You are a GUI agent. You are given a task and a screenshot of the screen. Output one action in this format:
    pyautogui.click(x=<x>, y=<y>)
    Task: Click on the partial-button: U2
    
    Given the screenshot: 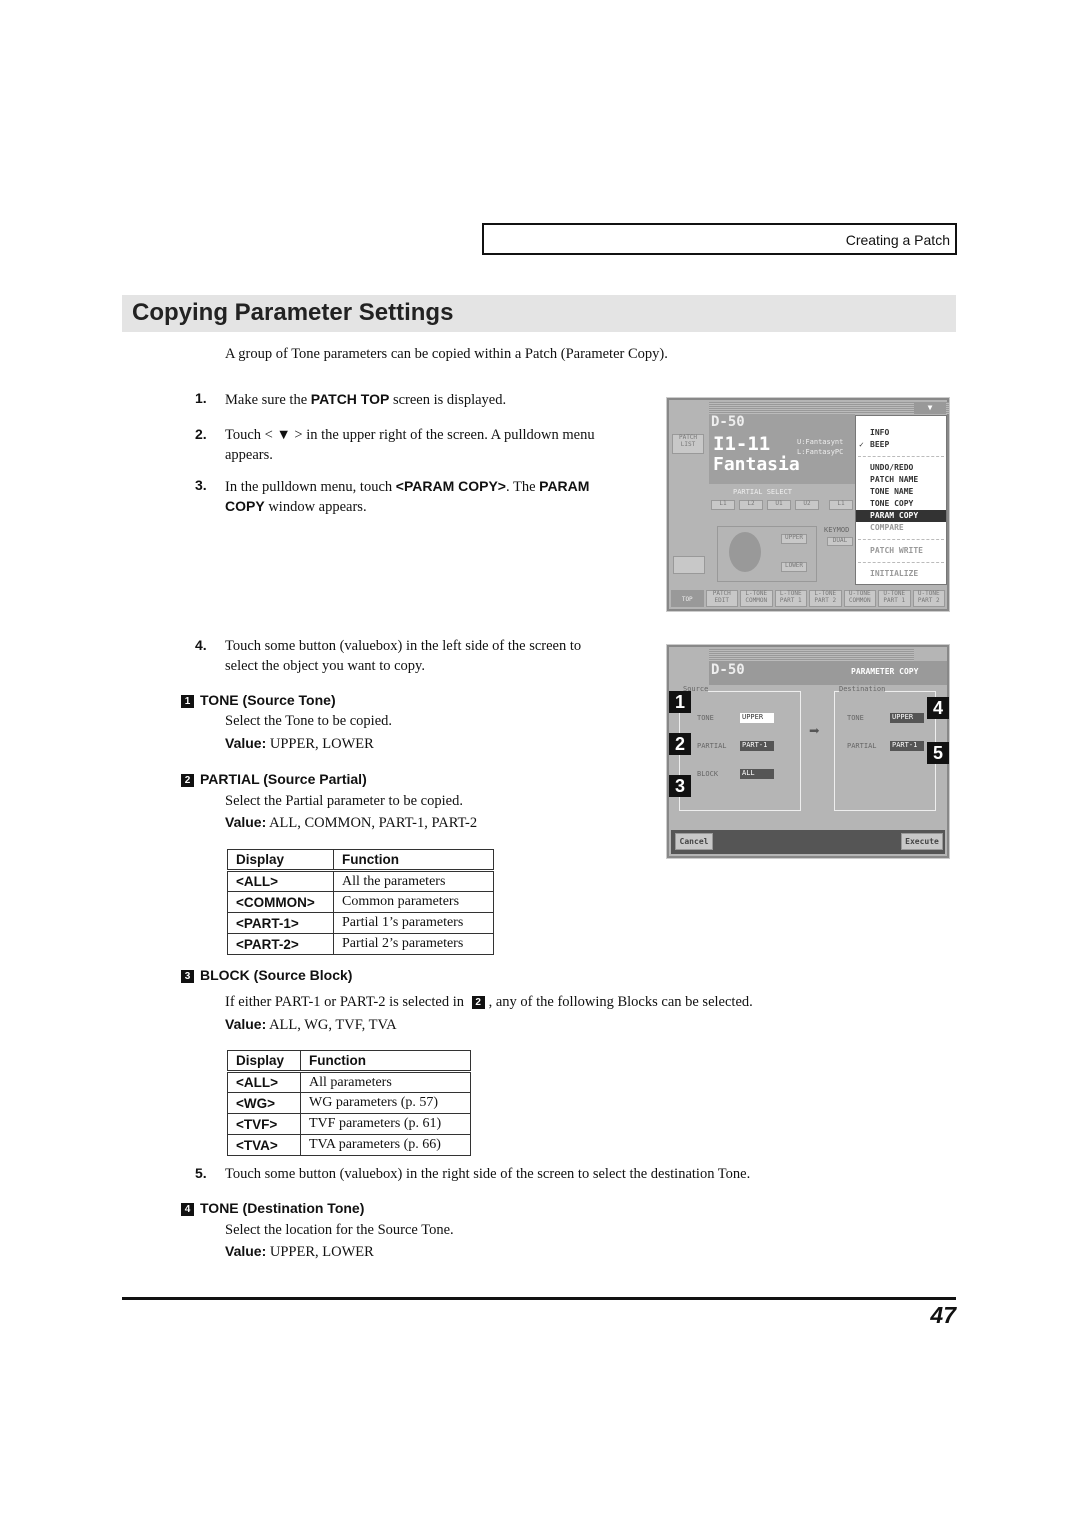 What is the action you would take?
    pyautogui.click(x=807, y=505)
    